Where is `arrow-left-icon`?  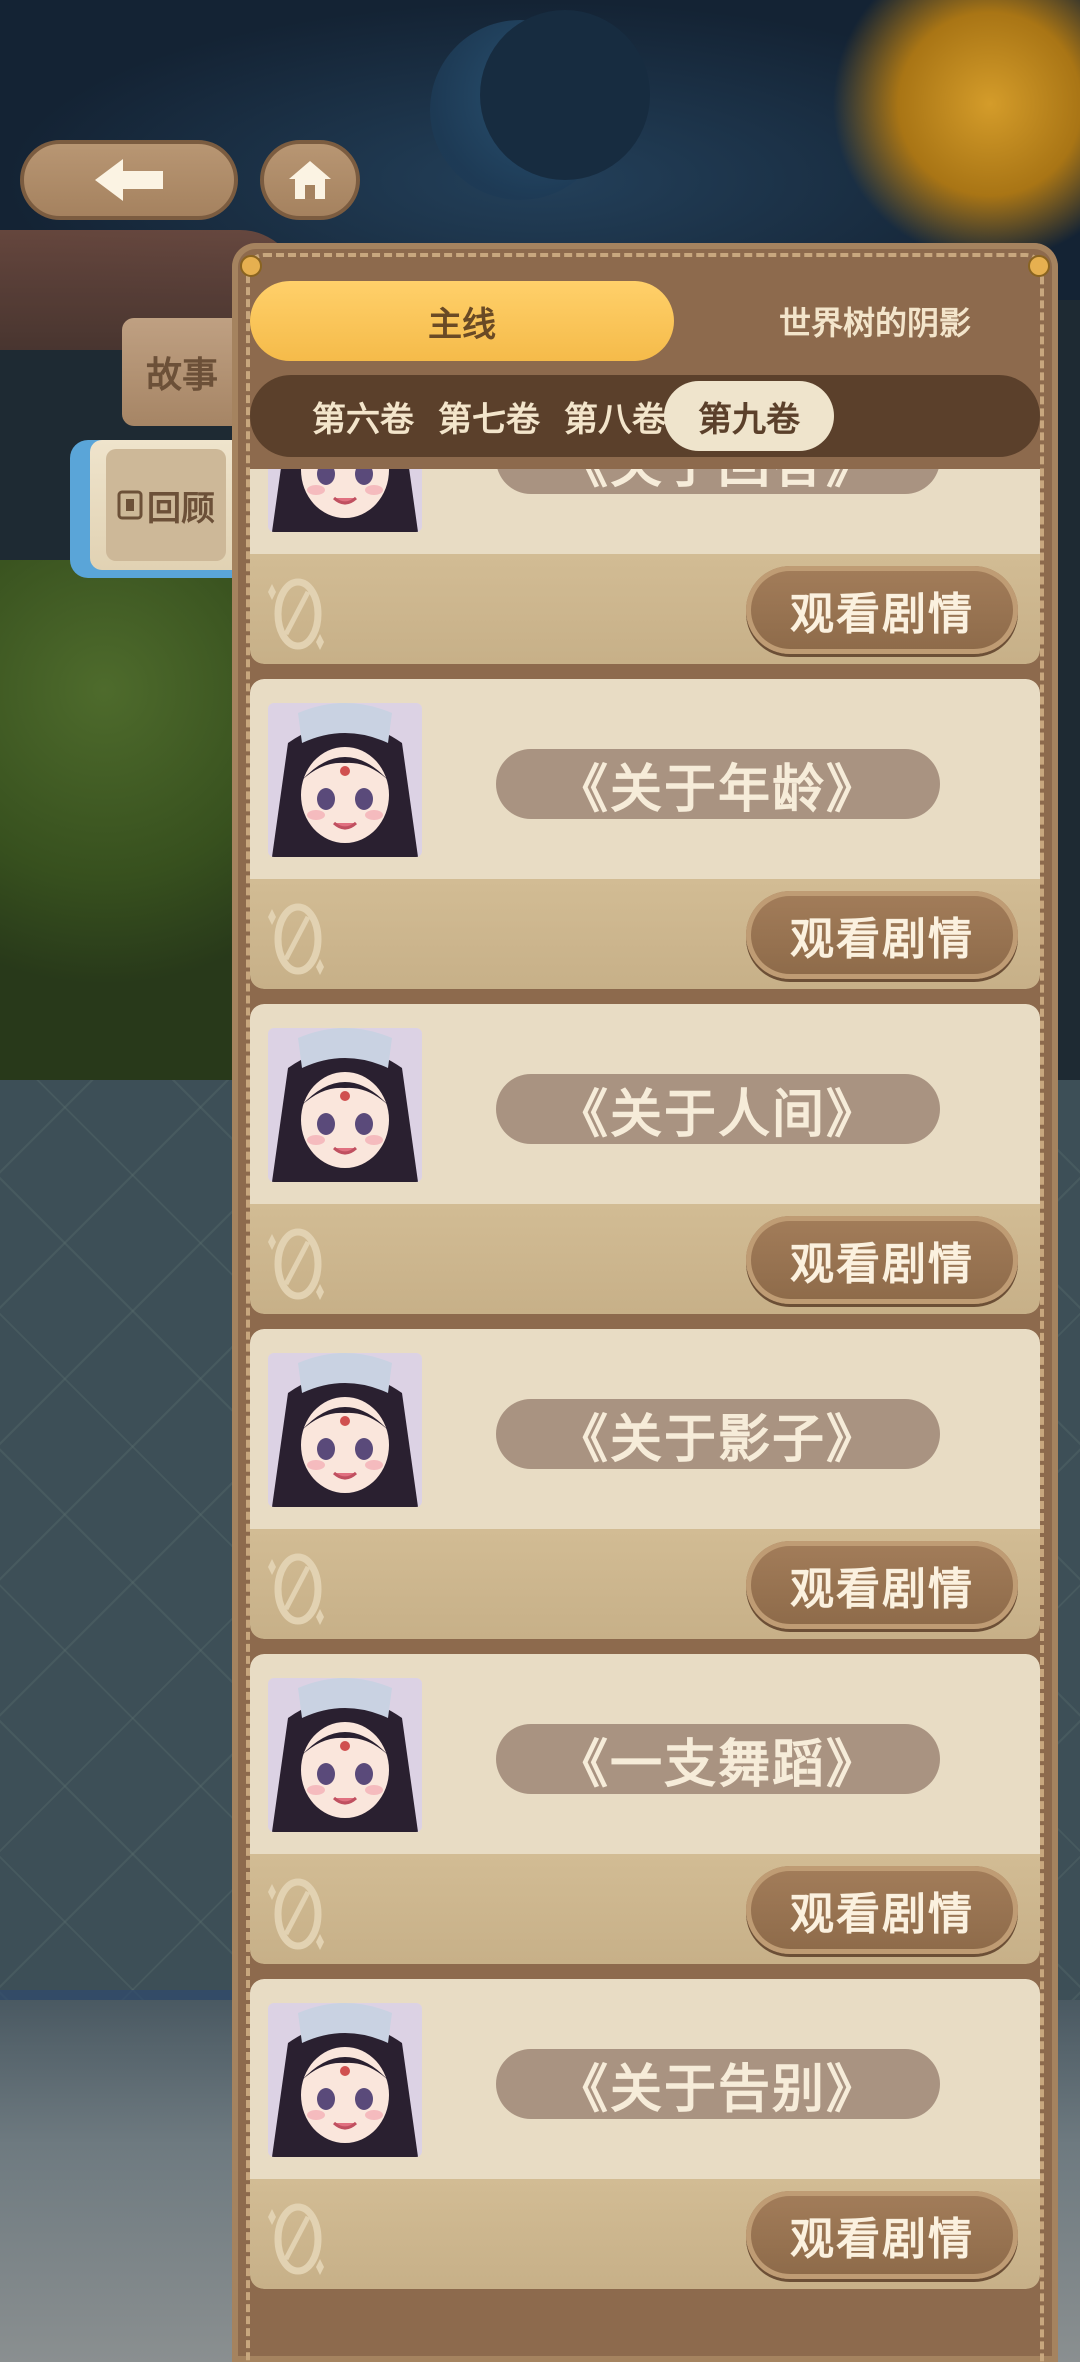 arrow-left-icon is located at coordinates (129, 180).